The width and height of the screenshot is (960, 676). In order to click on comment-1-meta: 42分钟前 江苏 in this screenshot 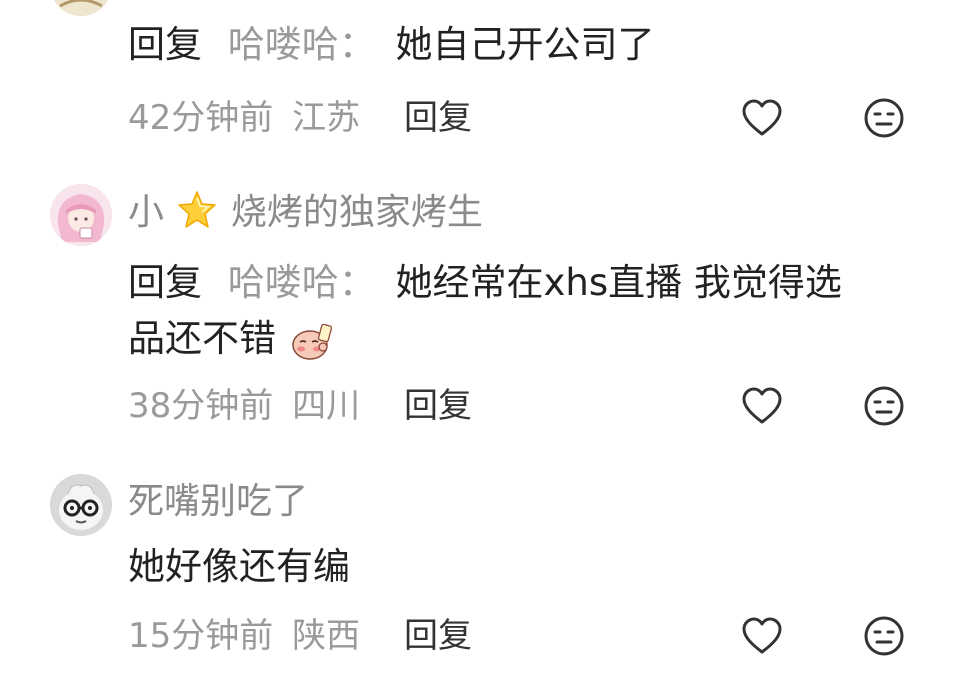, I will do `click(244, 118)`.